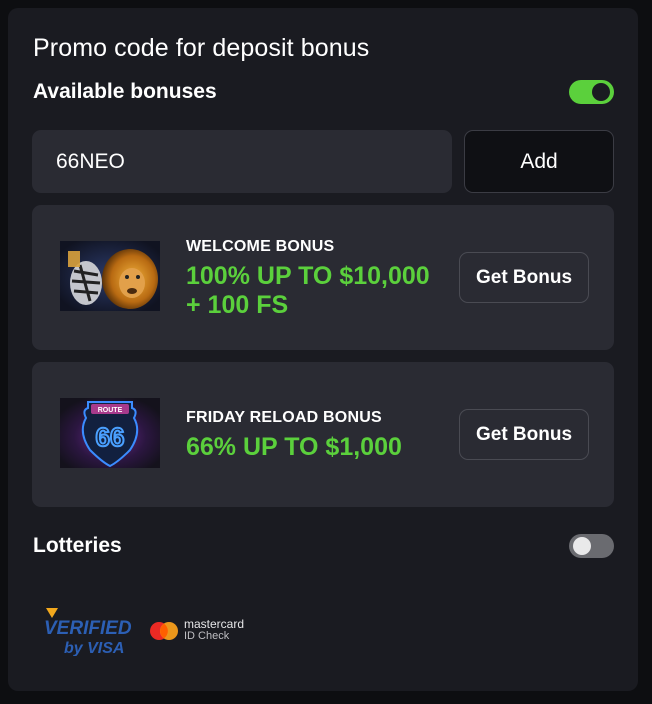  I want to click on mastercard-icon, so click(164, 631).